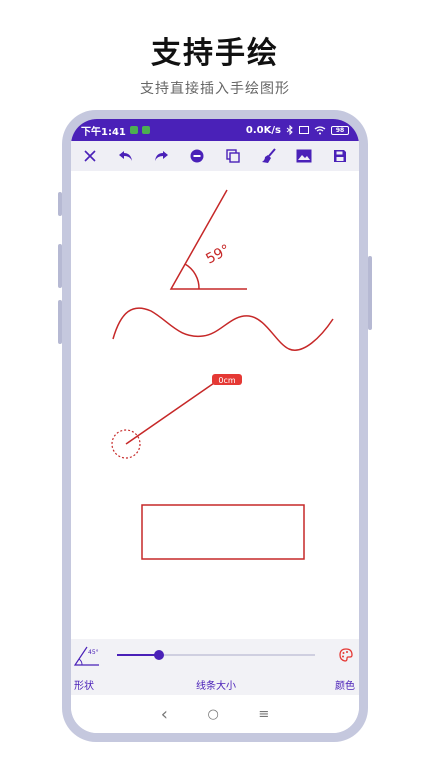 Image resolution: width=430 pixels, height=765 pixels. I want to click on close-icon, so click(90, 156).